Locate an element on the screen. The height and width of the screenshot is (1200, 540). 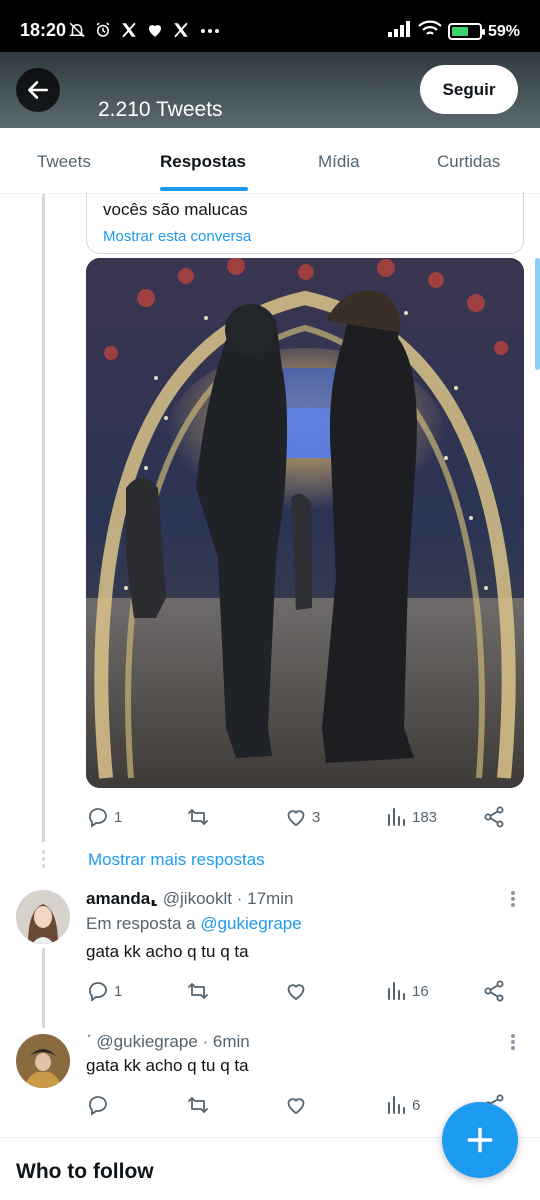
status-right: 59% is located at coordinates (453, 31).